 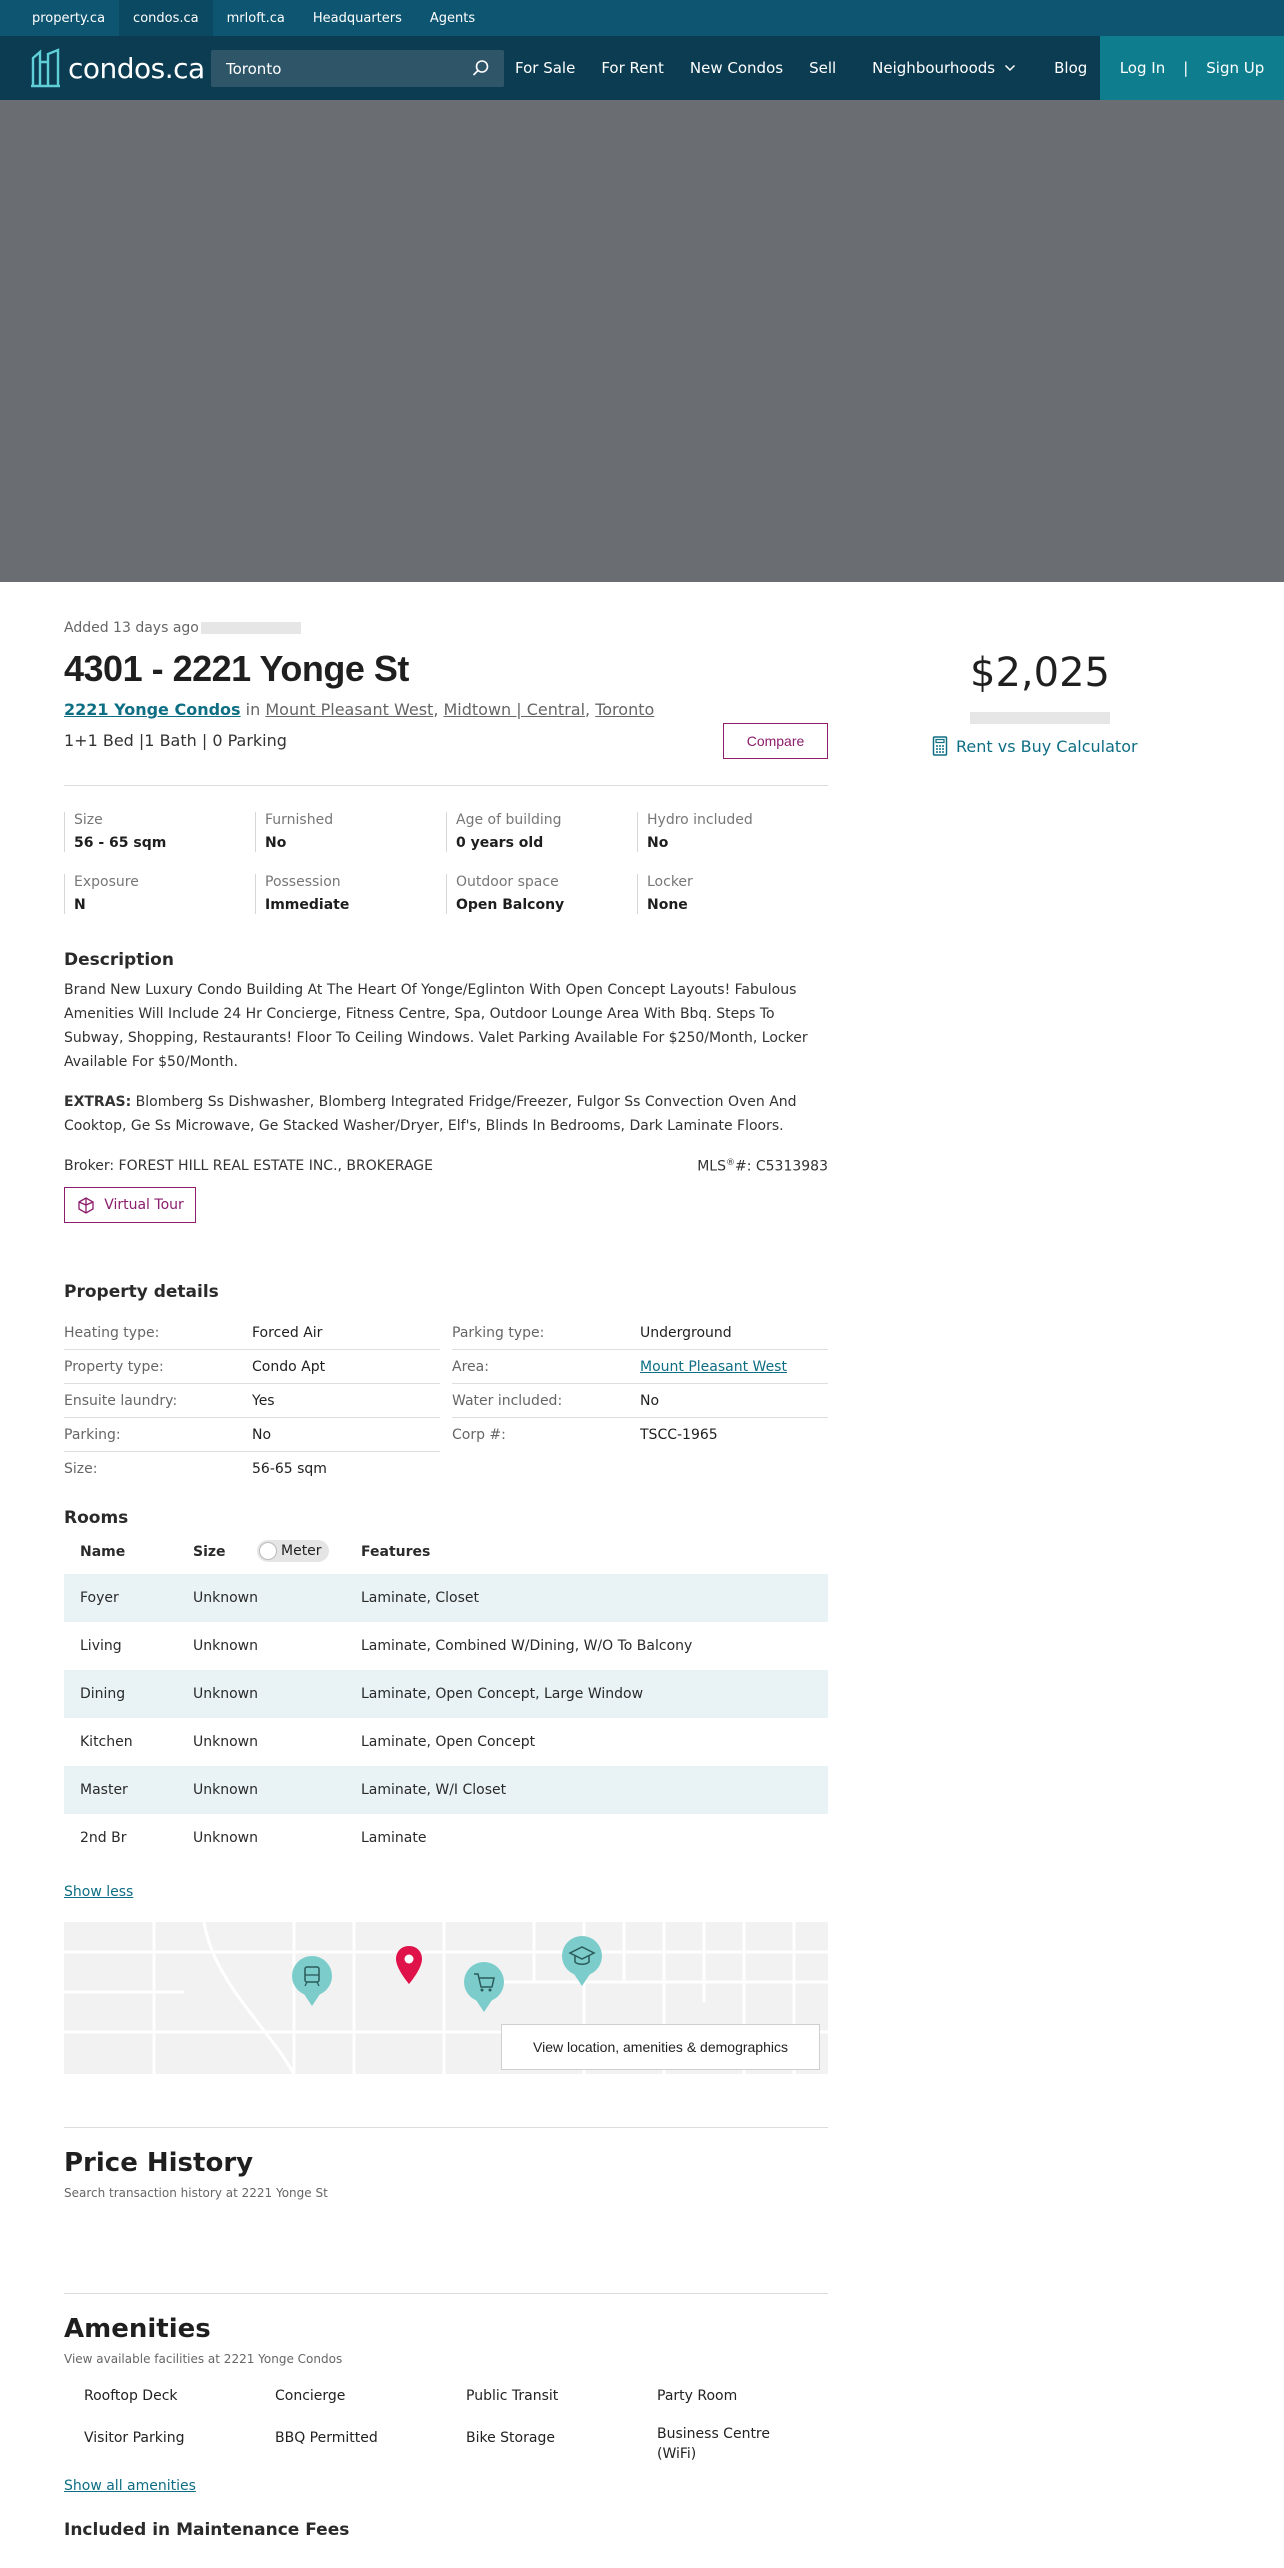 I want to click on detail-row: Ensuite laundry: Yes, so click(x=252, y=1401).